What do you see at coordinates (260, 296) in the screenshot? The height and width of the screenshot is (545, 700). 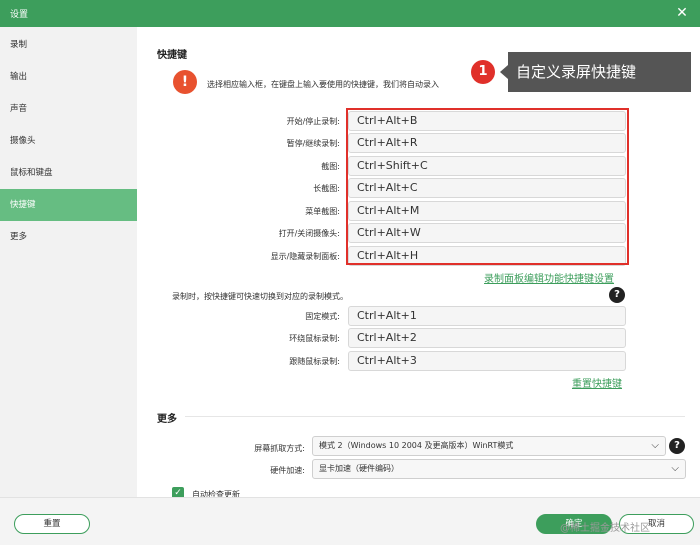 I see `mode-hint: 录制时，按快捷键可快速切换到对应的录制模式。` at bounding box center [260, 296].